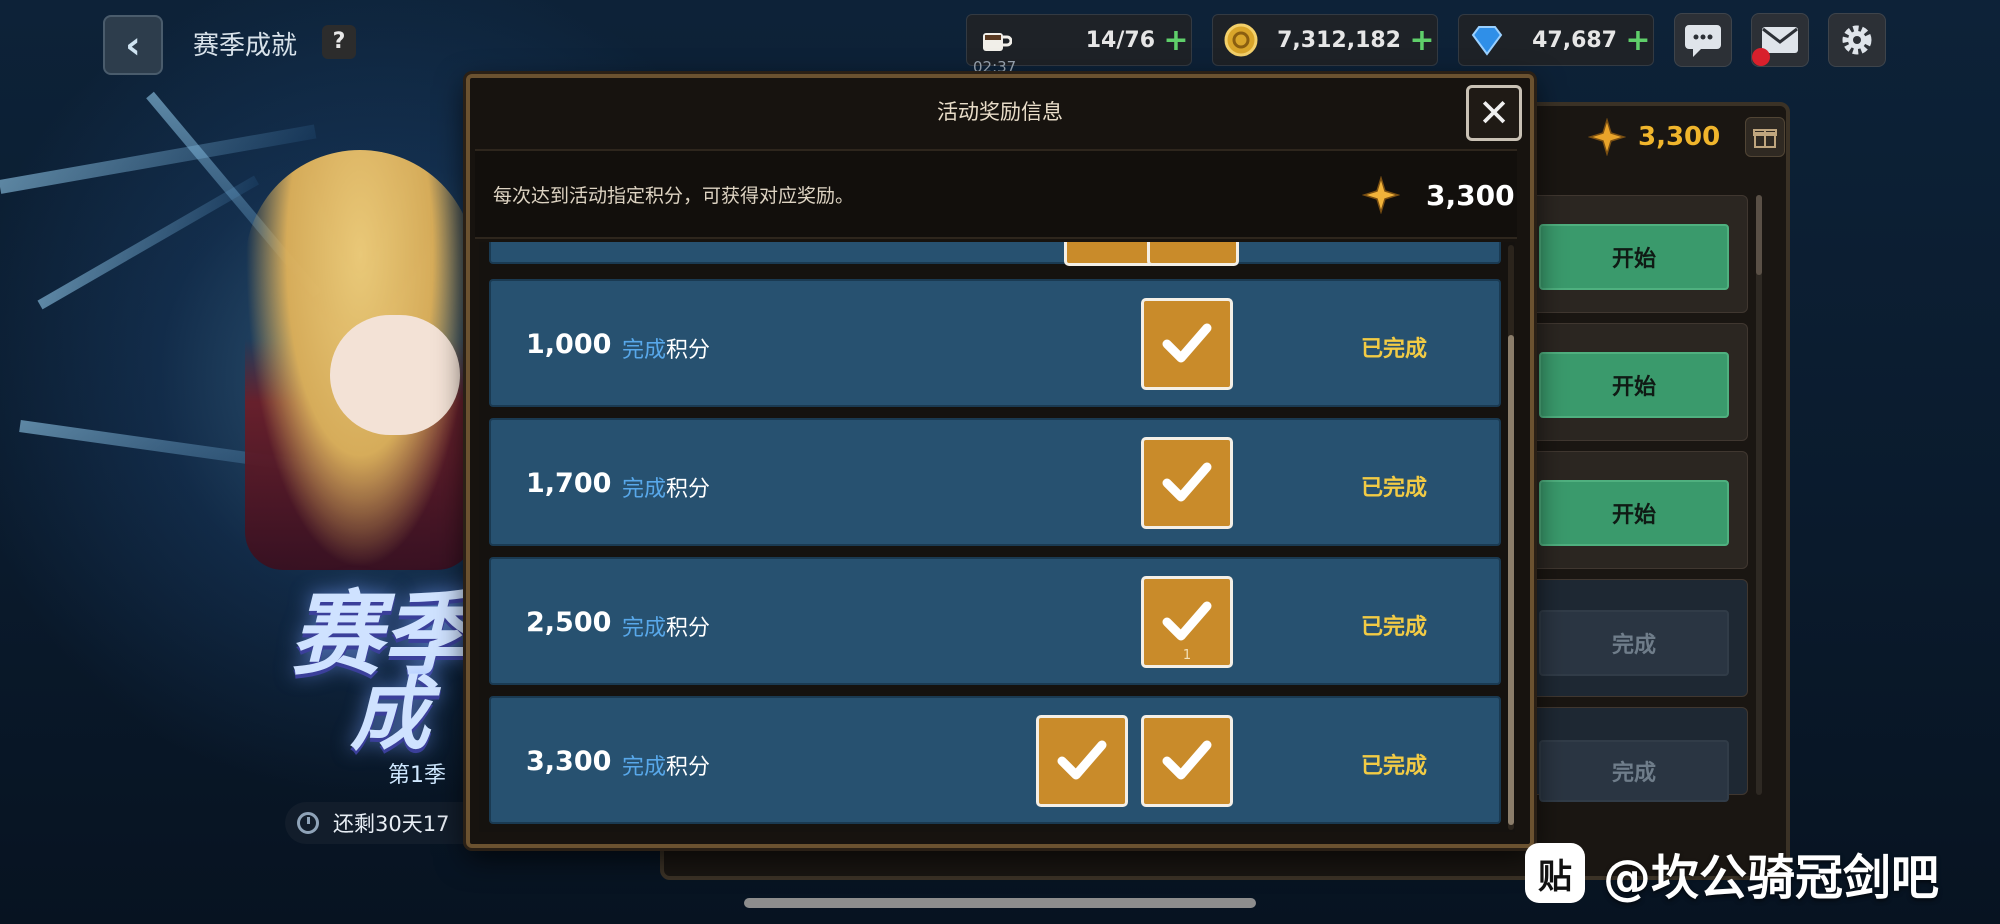 The height and width of the screenshot is (924, 2000). I want to click on back-button: ‹, so click(133, 45).